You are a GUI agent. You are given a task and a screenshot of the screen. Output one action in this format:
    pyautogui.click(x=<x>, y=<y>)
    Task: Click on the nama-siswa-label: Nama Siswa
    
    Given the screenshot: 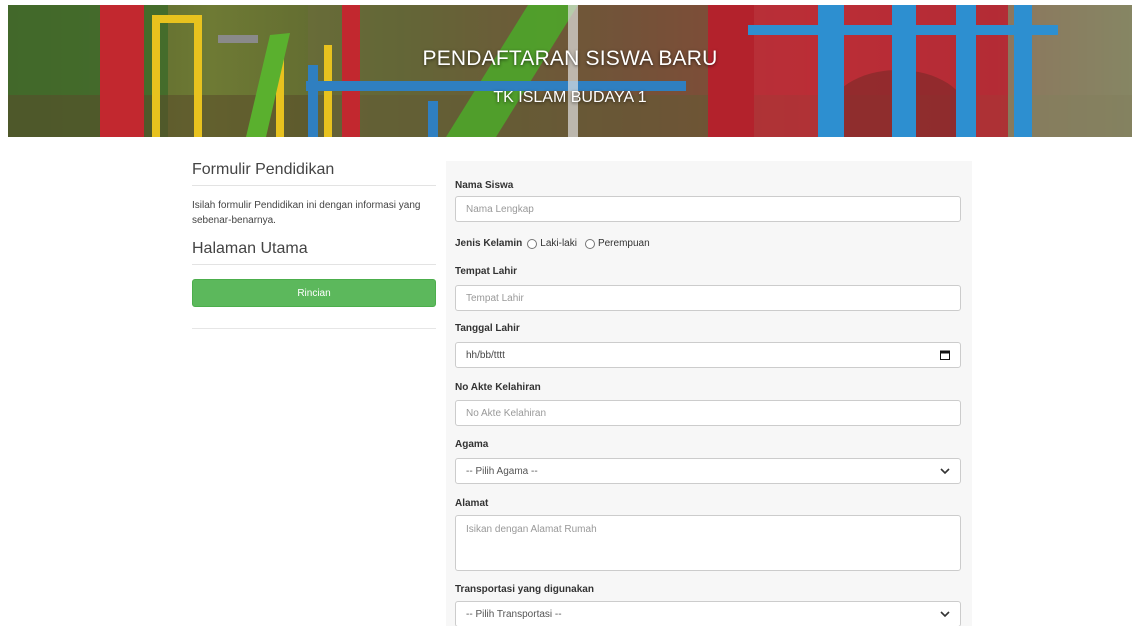 What is the action you would take?
    pyautogui.click(x=484, y=185)
    